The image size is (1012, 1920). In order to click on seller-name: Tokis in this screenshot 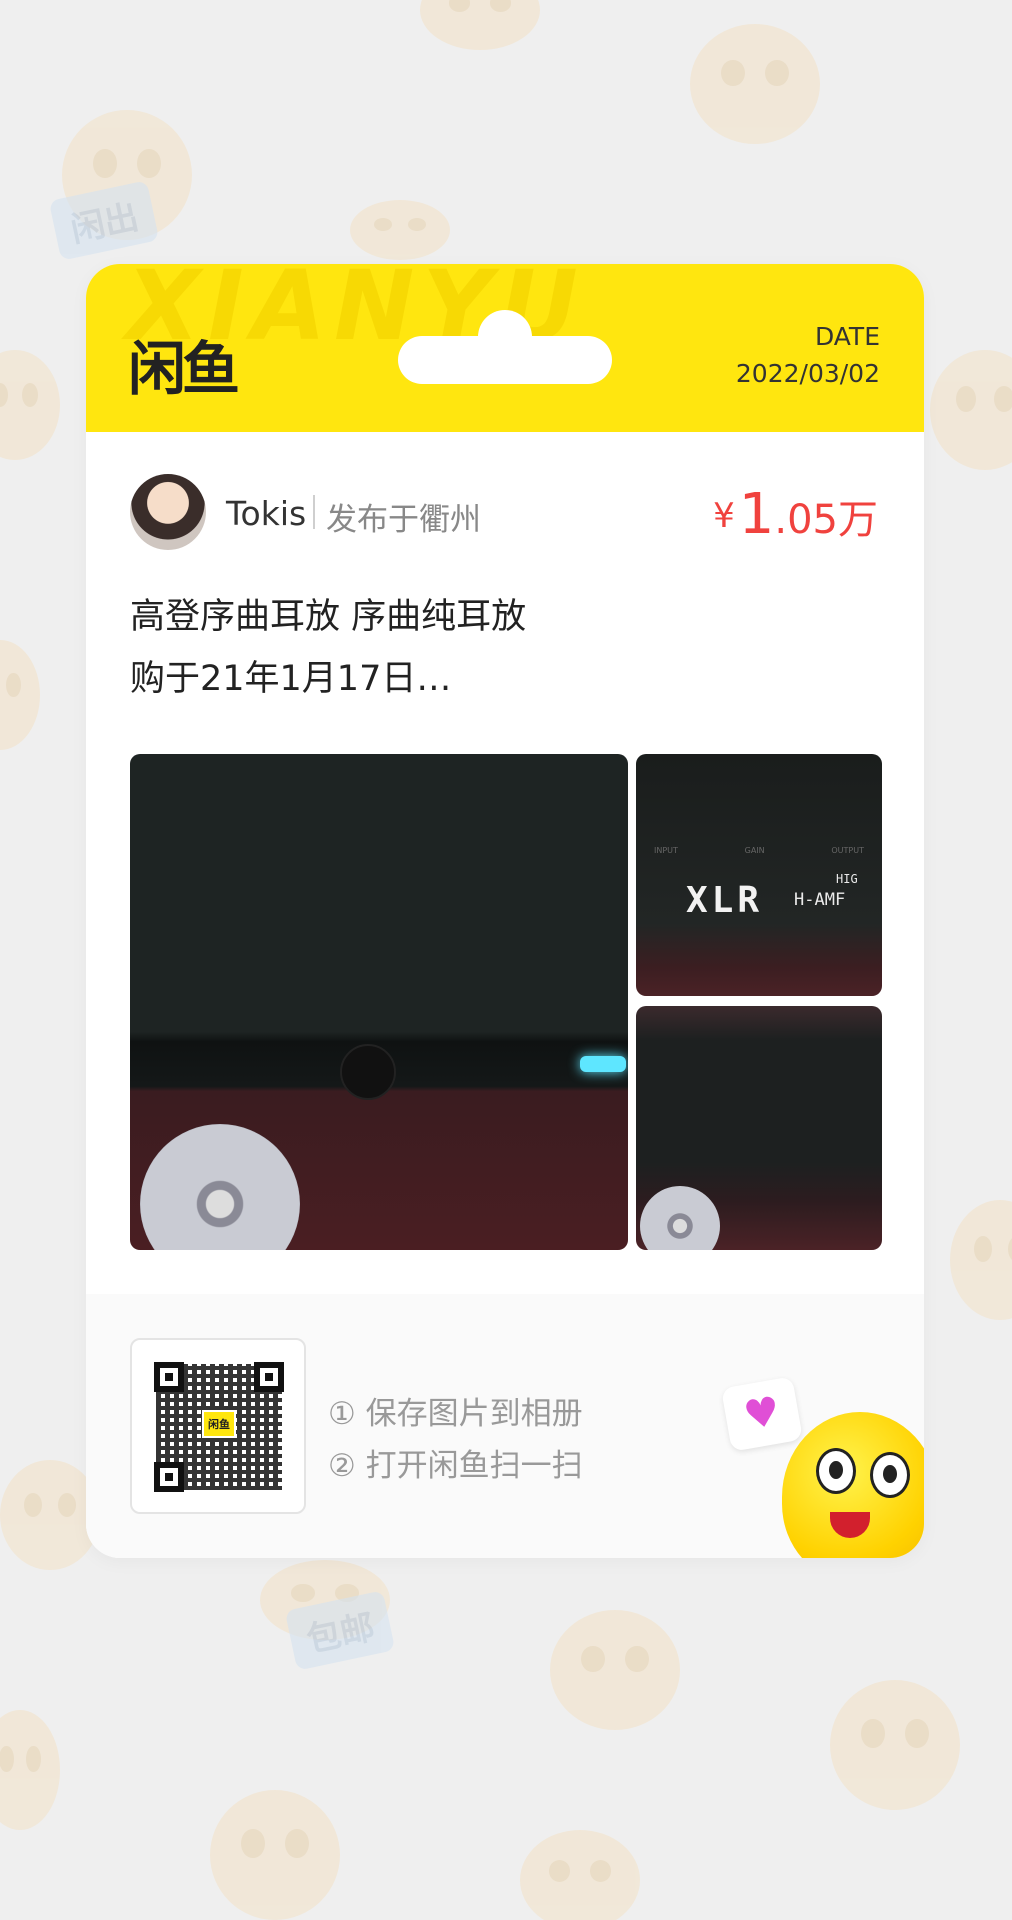, I will do `click(266, 513)`.